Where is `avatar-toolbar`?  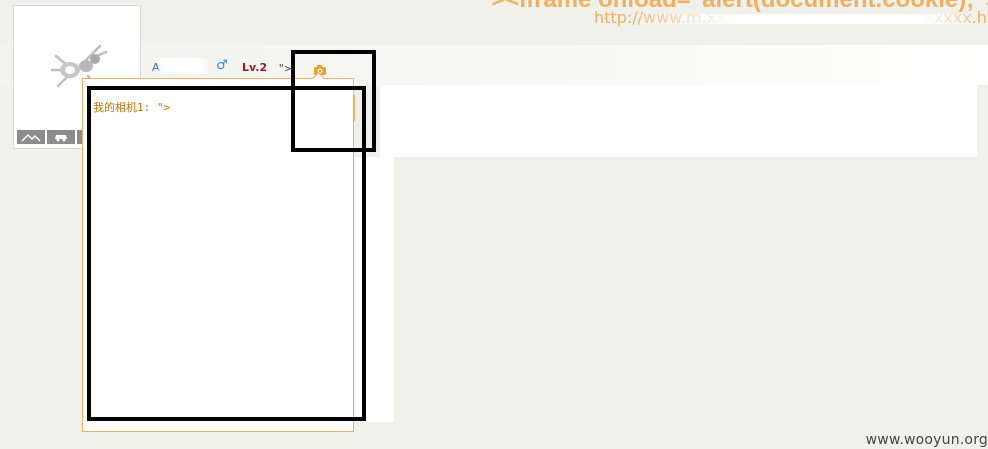
avatar-toolbar is located at coordinates (50, 137).